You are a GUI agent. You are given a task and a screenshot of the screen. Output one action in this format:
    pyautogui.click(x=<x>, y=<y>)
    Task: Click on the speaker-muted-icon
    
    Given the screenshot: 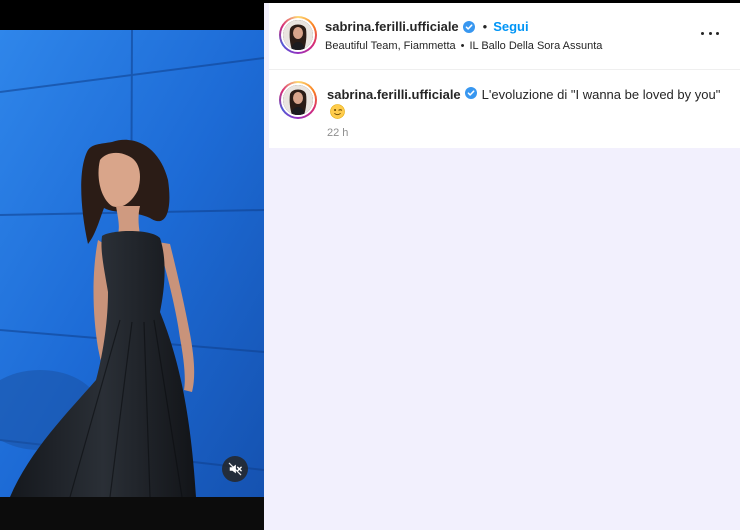 What is the action you would take?
    pyautogui.click(x=235, y=469)
    